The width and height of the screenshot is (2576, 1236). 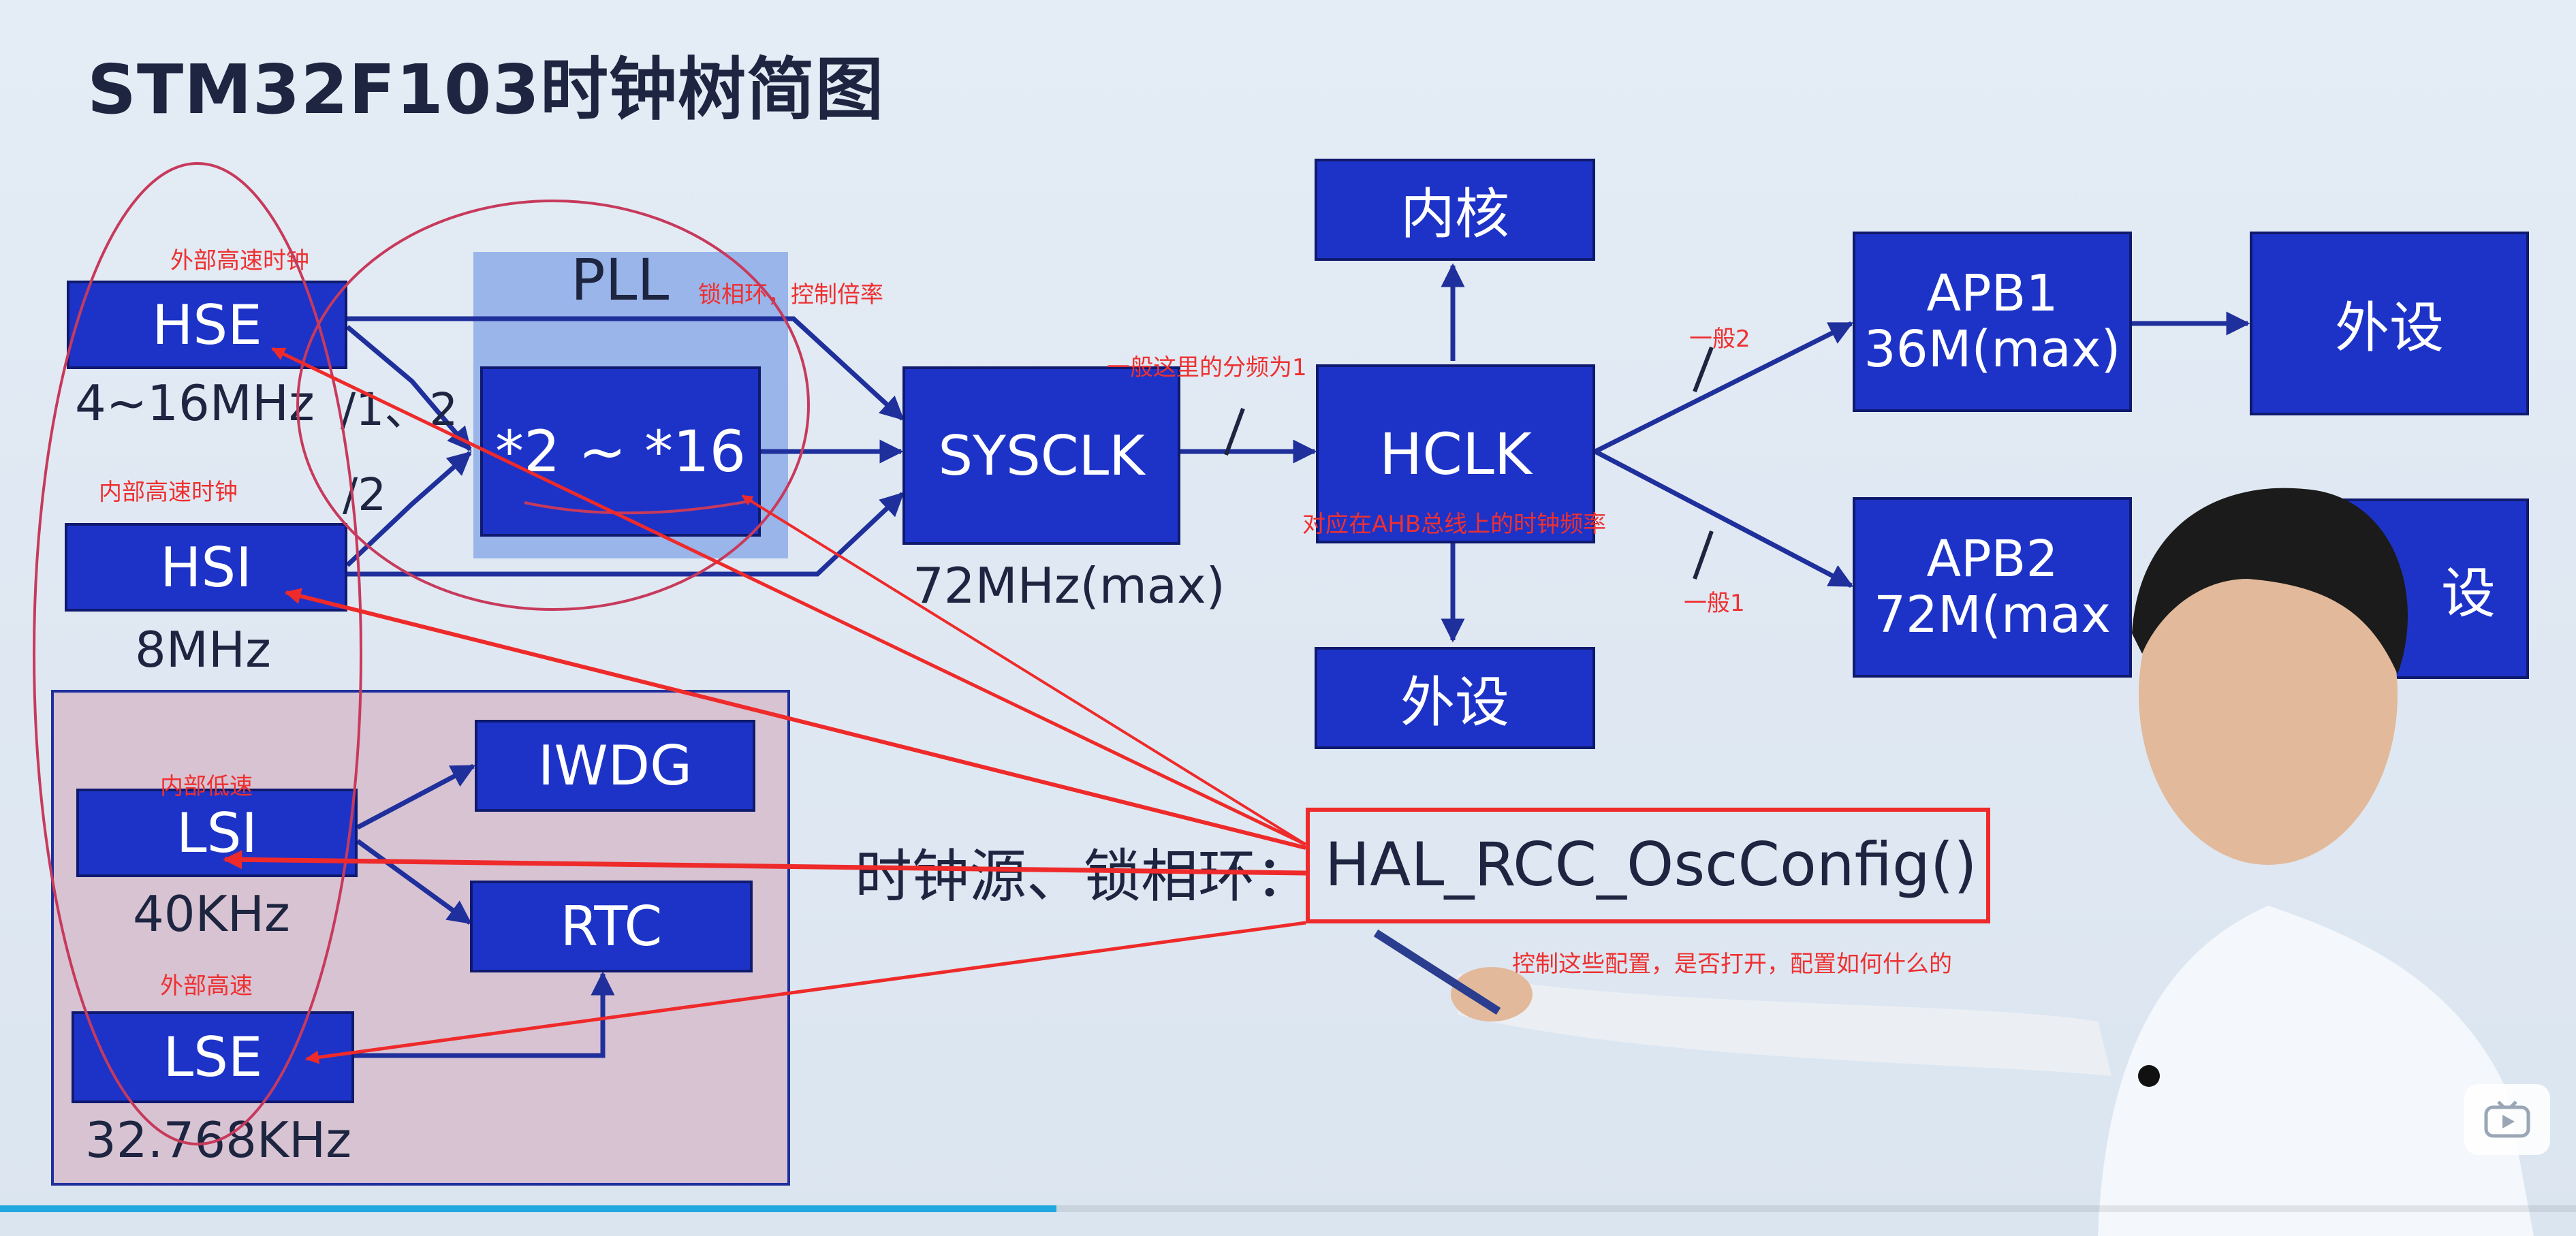 I want to click on tv-logo-icon, so click(x=2507, y=1119).